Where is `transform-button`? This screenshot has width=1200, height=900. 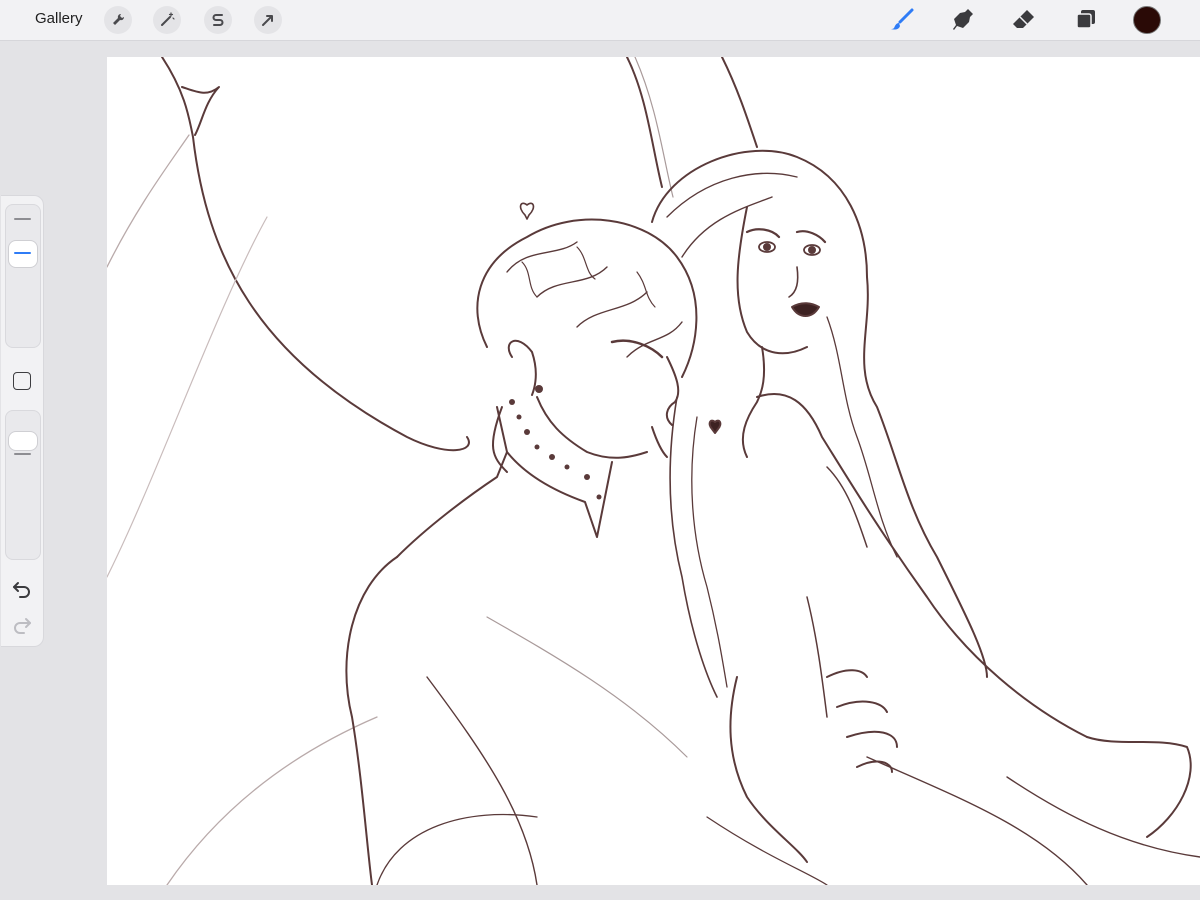
transform-button is located at coordinates (268, 20).